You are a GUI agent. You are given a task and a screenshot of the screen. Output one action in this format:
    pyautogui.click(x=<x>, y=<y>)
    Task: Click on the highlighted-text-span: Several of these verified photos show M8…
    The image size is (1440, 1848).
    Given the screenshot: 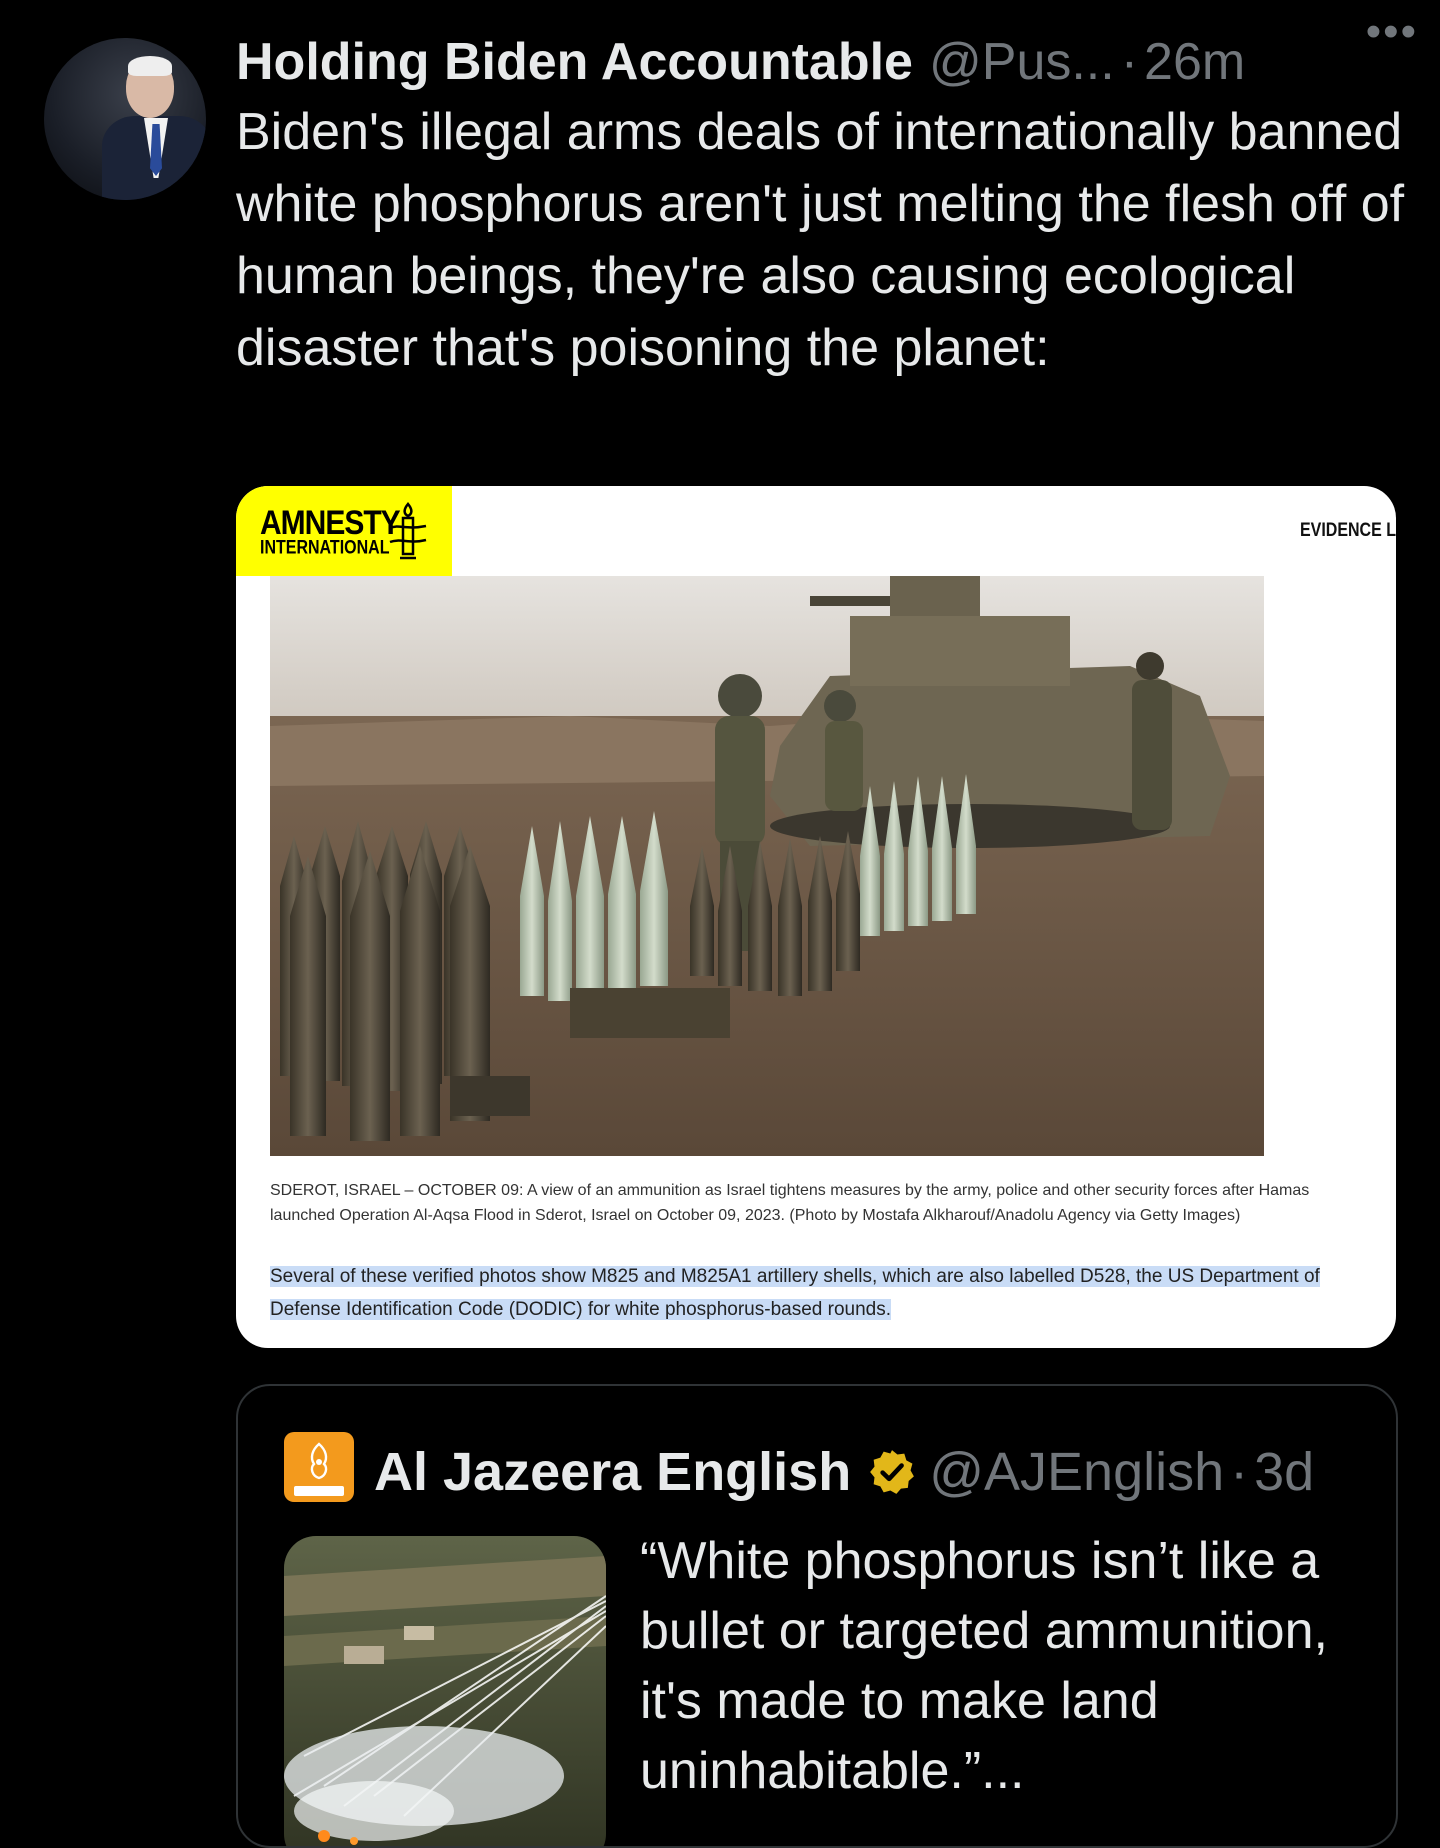 What is the action you would take?
    pyautogui.click(x=795, y=1293)
    